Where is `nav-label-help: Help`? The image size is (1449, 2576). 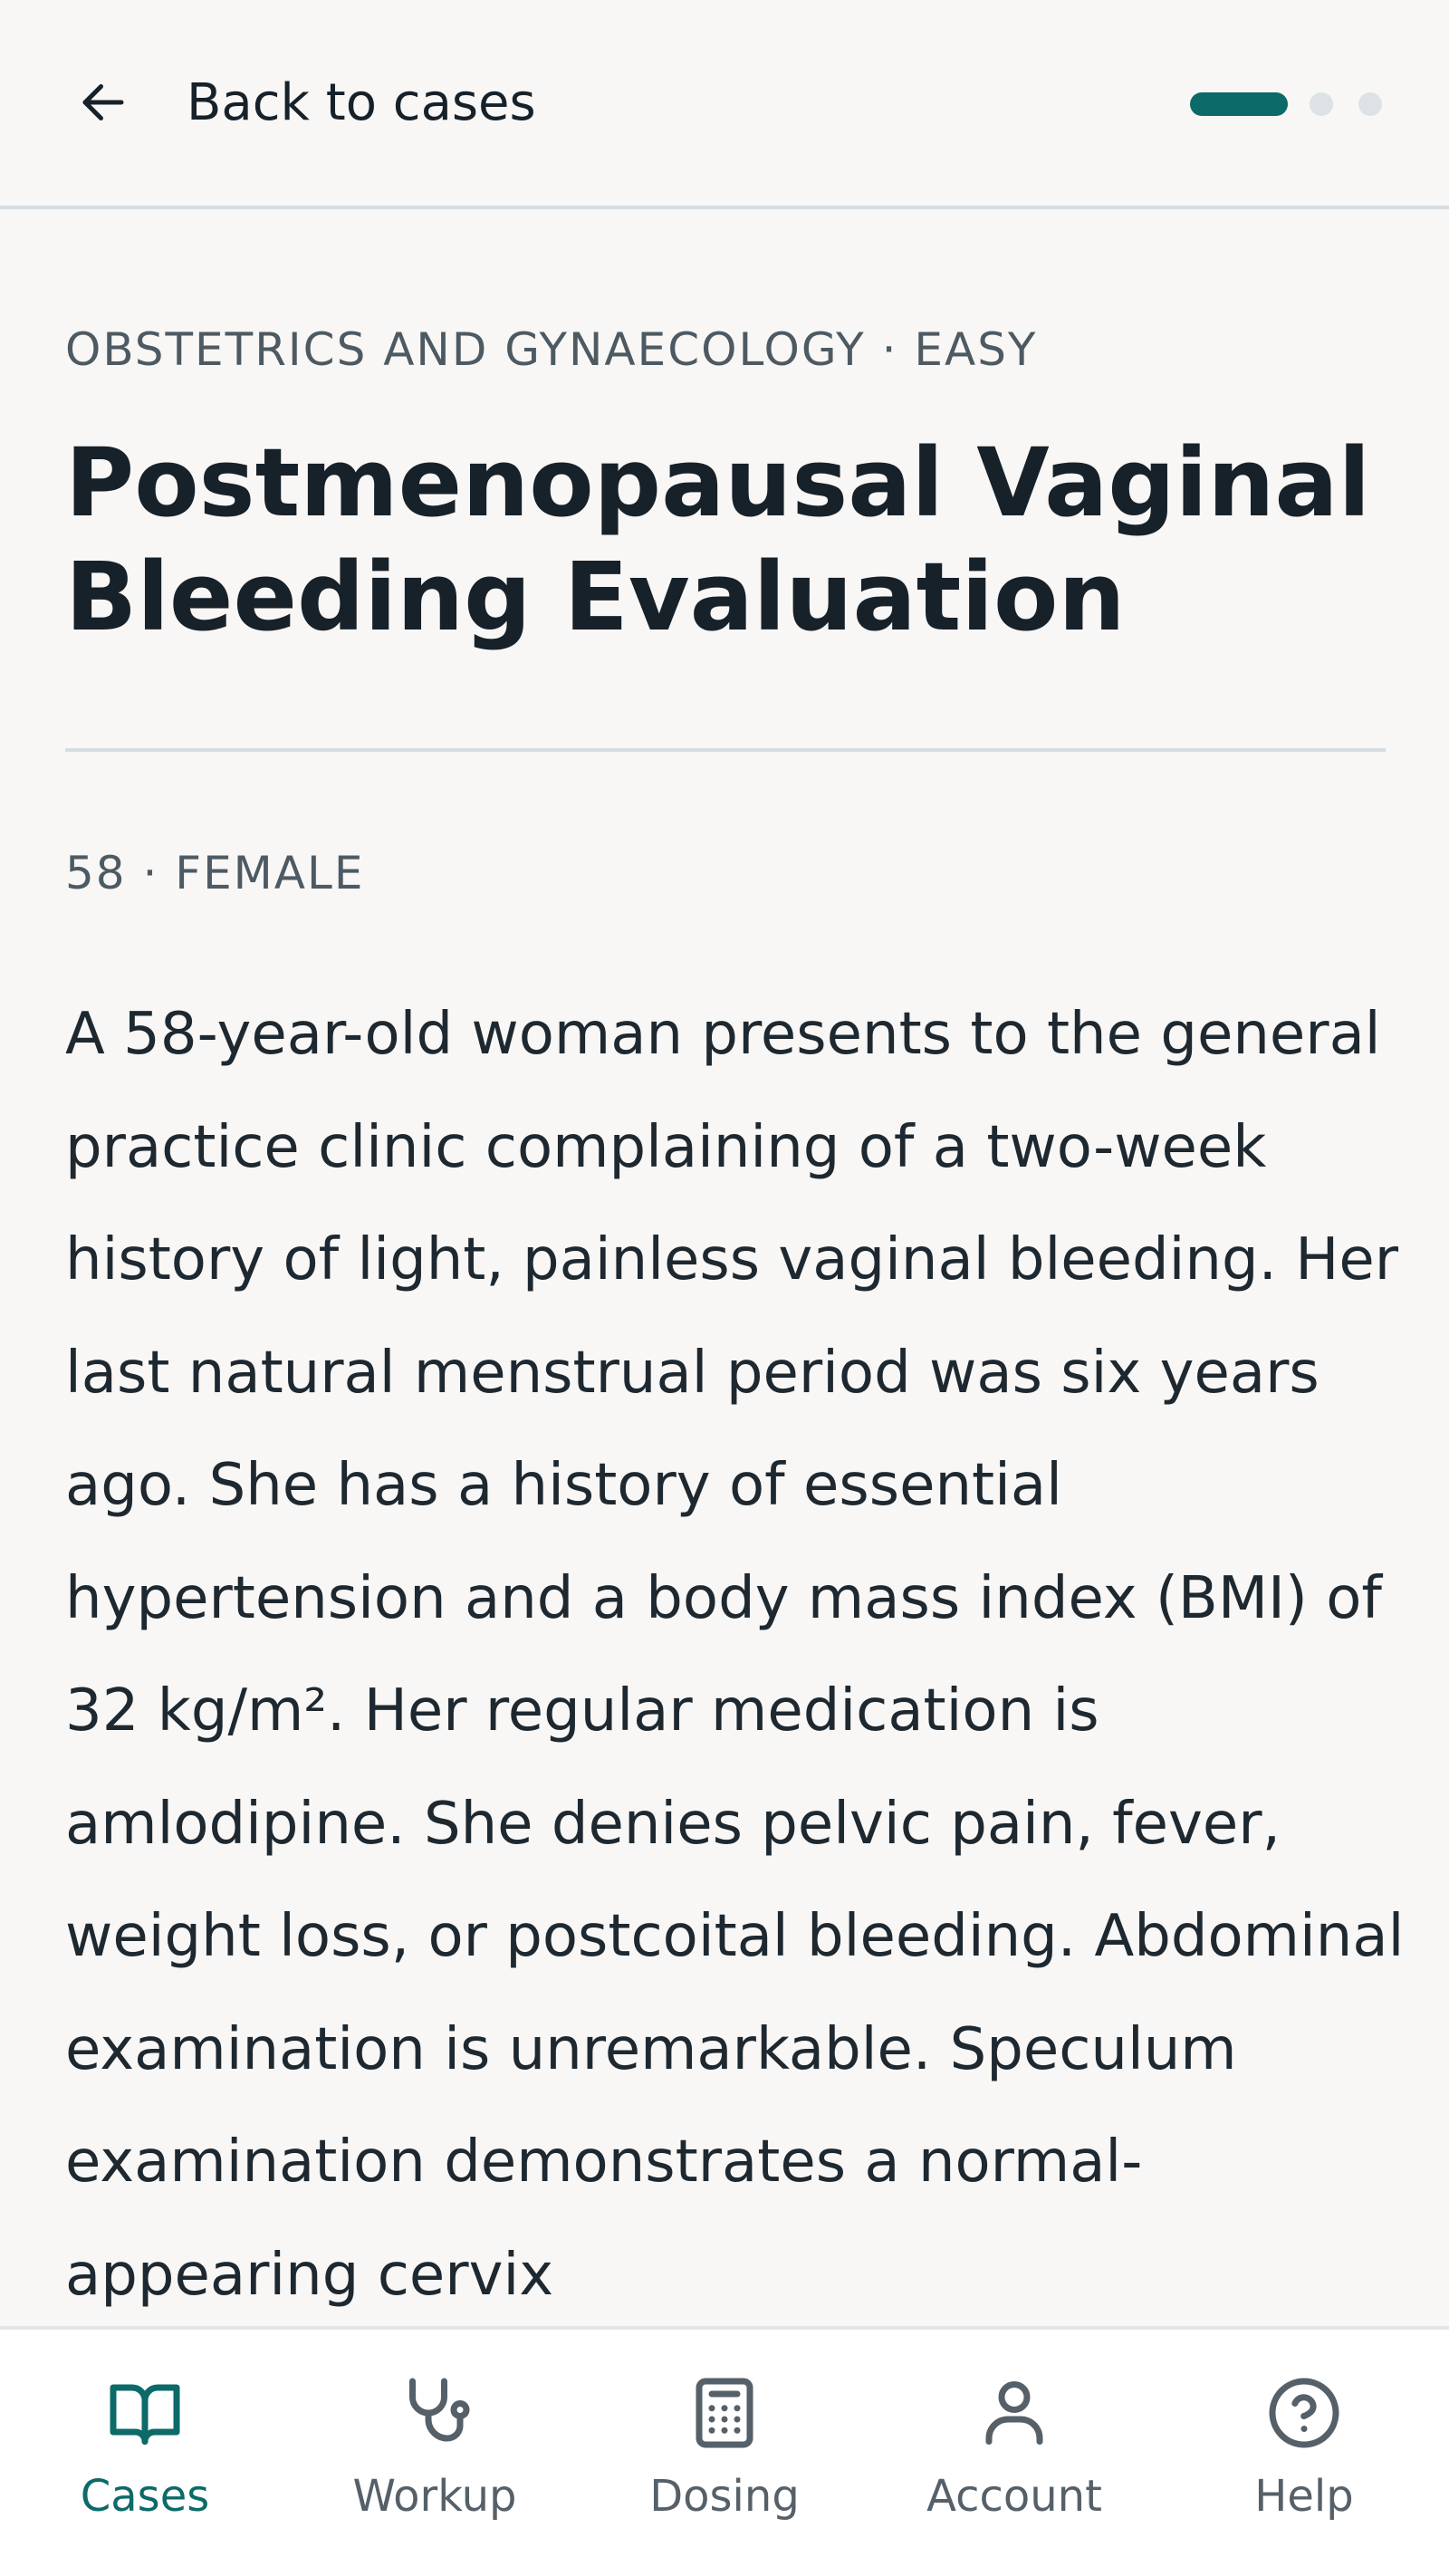
nav-label-help: Help is located at coordinates (1304, 2496).